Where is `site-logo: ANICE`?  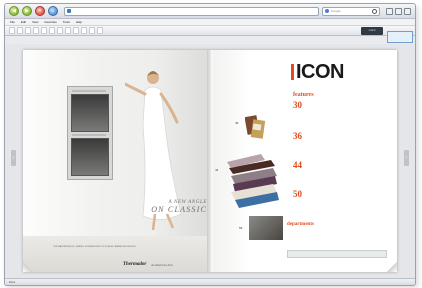
site-logo: ANICE is located at coordinates (372, 30).